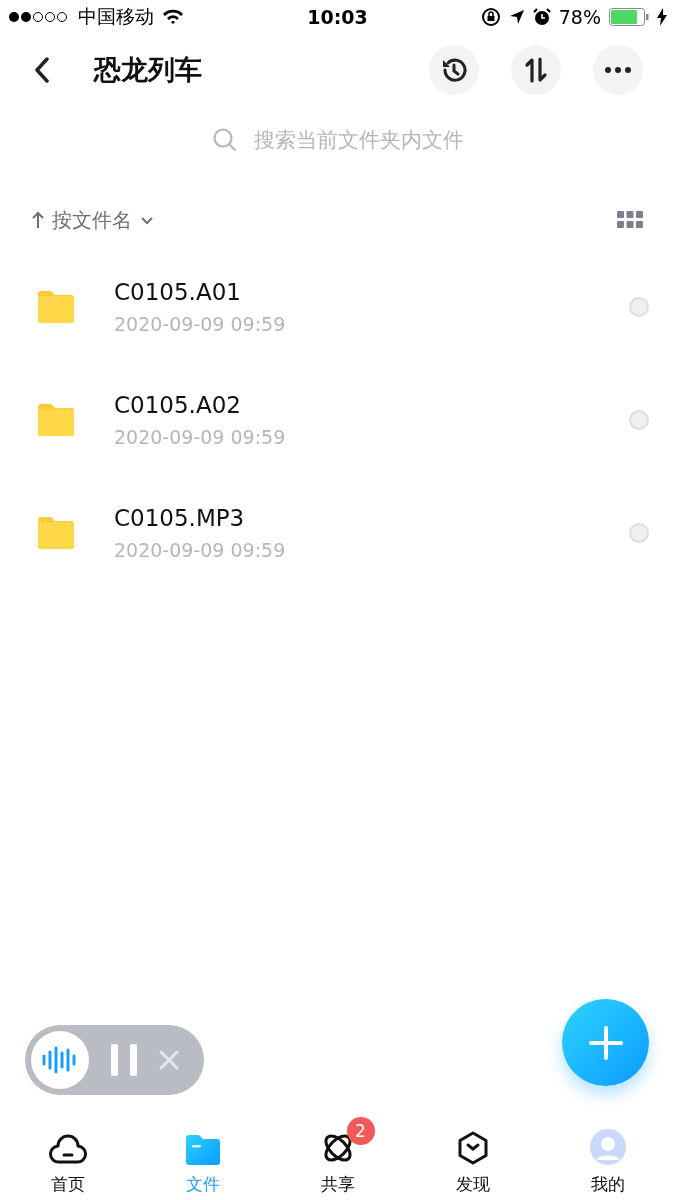  What do you see at coordinates (337, 532) in the screenshot?
I see `file-row: C0105.MP3 2020-09-09 09:59` at bounding box center [337, 532].